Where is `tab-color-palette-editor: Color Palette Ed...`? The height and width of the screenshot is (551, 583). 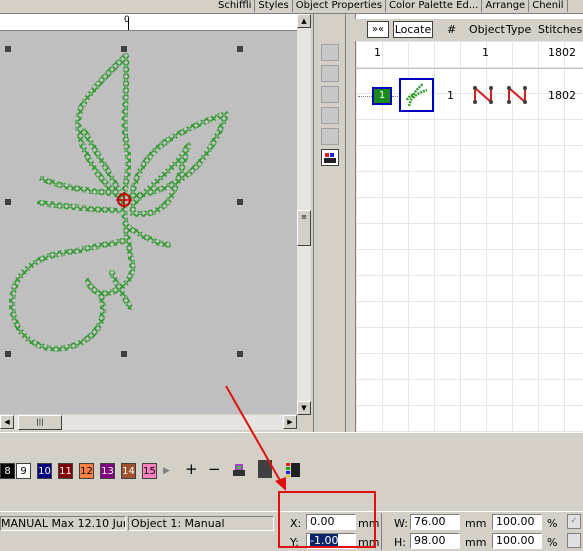
tab-color-palette-editor: Color Palette Ed... is located at coordinates (434, 6).